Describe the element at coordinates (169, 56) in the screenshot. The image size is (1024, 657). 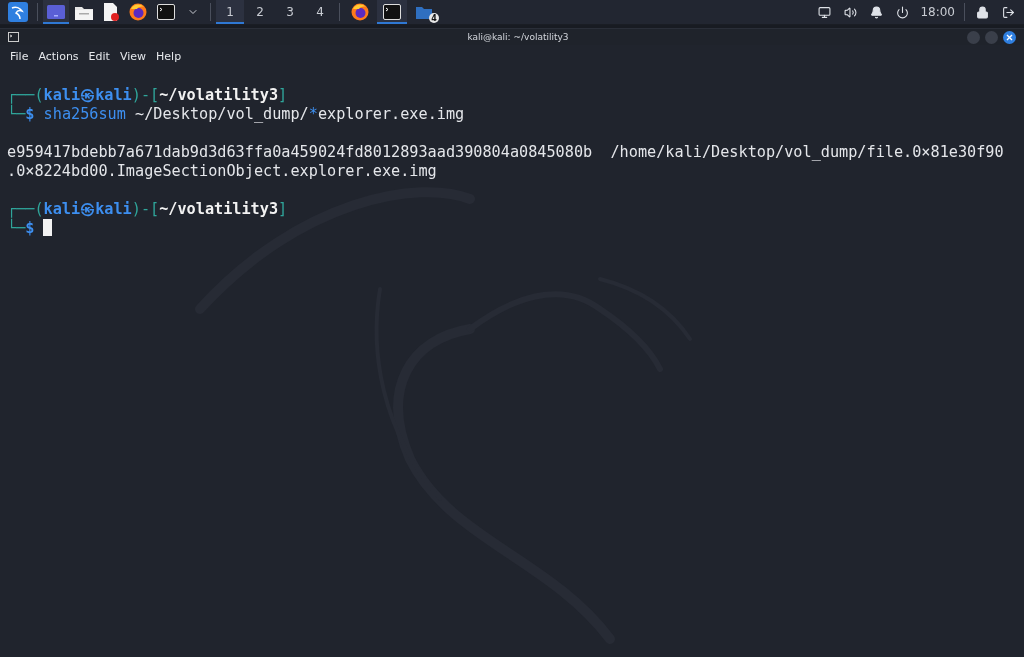
I see `menu-item: Help` at that location.